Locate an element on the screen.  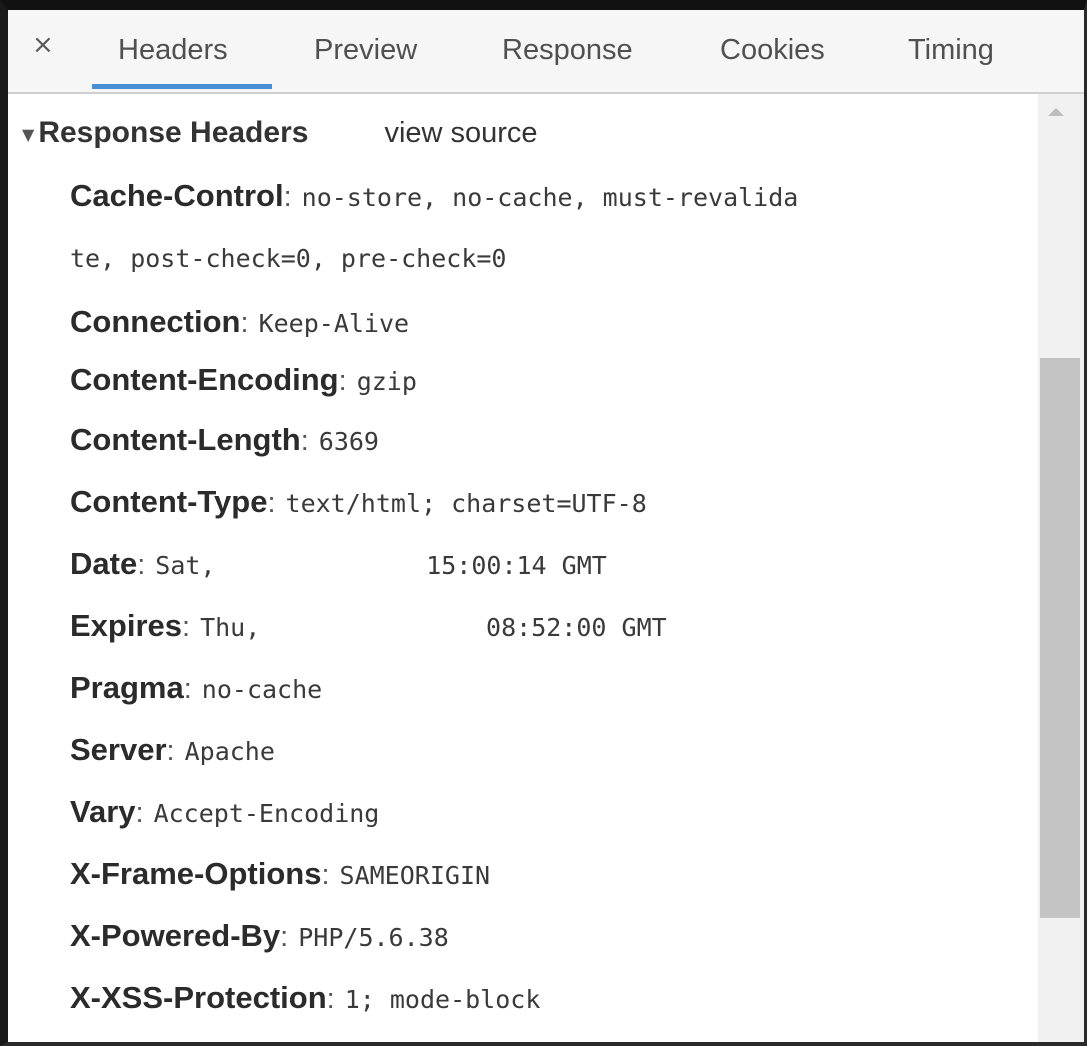
header-value-continued: te, post-check=0, pre-check=0 is located at coordinates (288, 258).